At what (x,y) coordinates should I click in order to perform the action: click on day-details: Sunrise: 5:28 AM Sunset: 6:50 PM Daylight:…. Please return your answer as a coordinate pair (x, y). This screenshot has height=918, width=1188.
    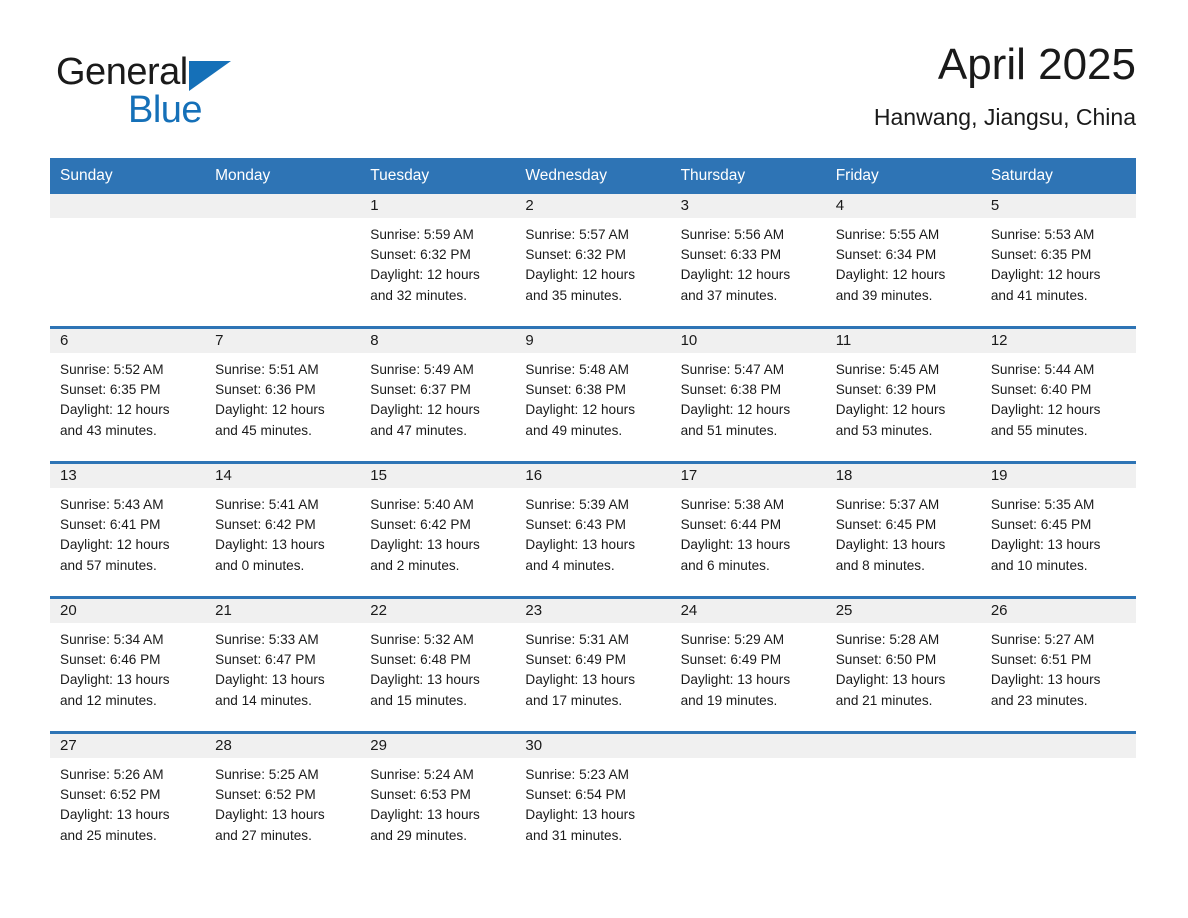
    Looking at the image, I should click on (903, 667).